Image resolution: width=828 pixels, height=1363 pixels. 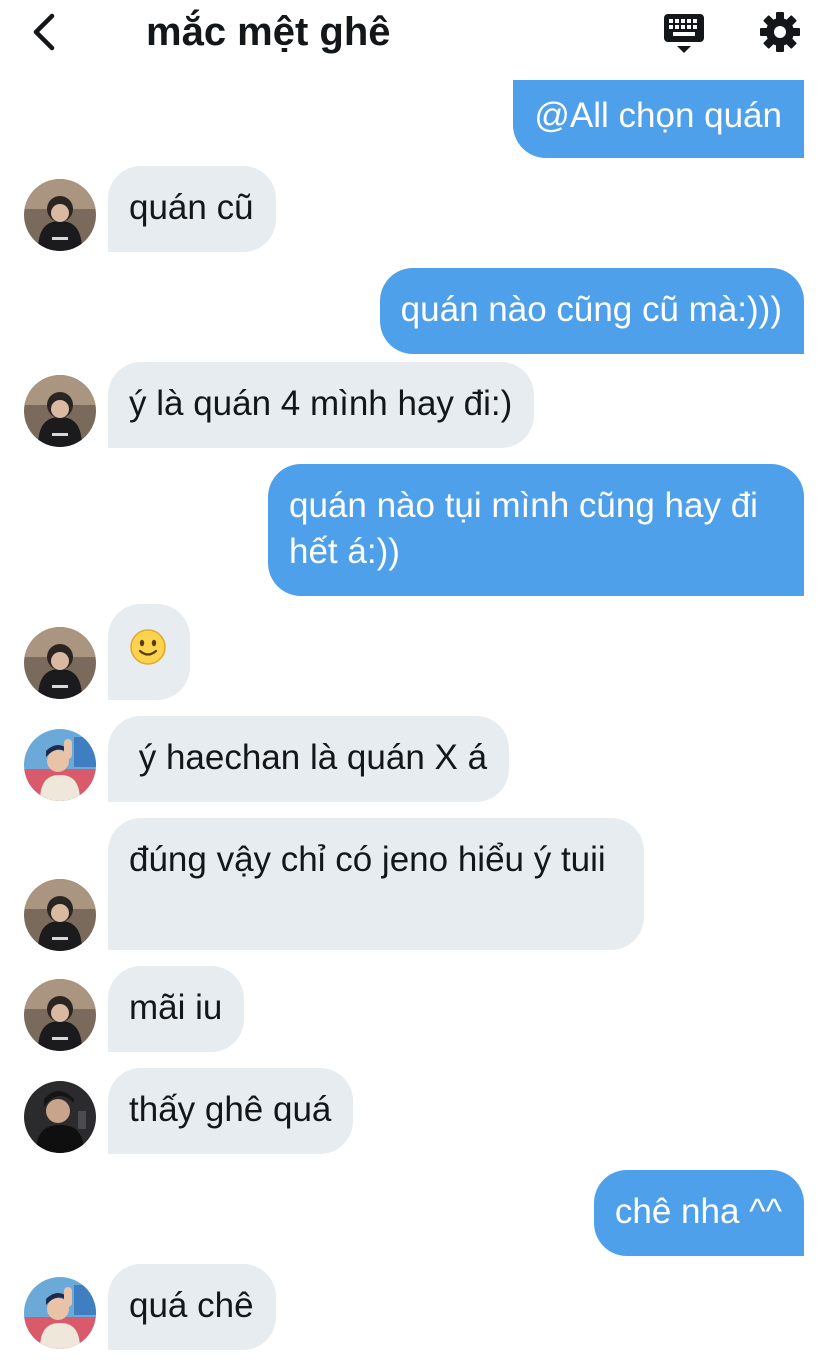 I want to click on chevron-left-icon, so click(x=44, y=32).